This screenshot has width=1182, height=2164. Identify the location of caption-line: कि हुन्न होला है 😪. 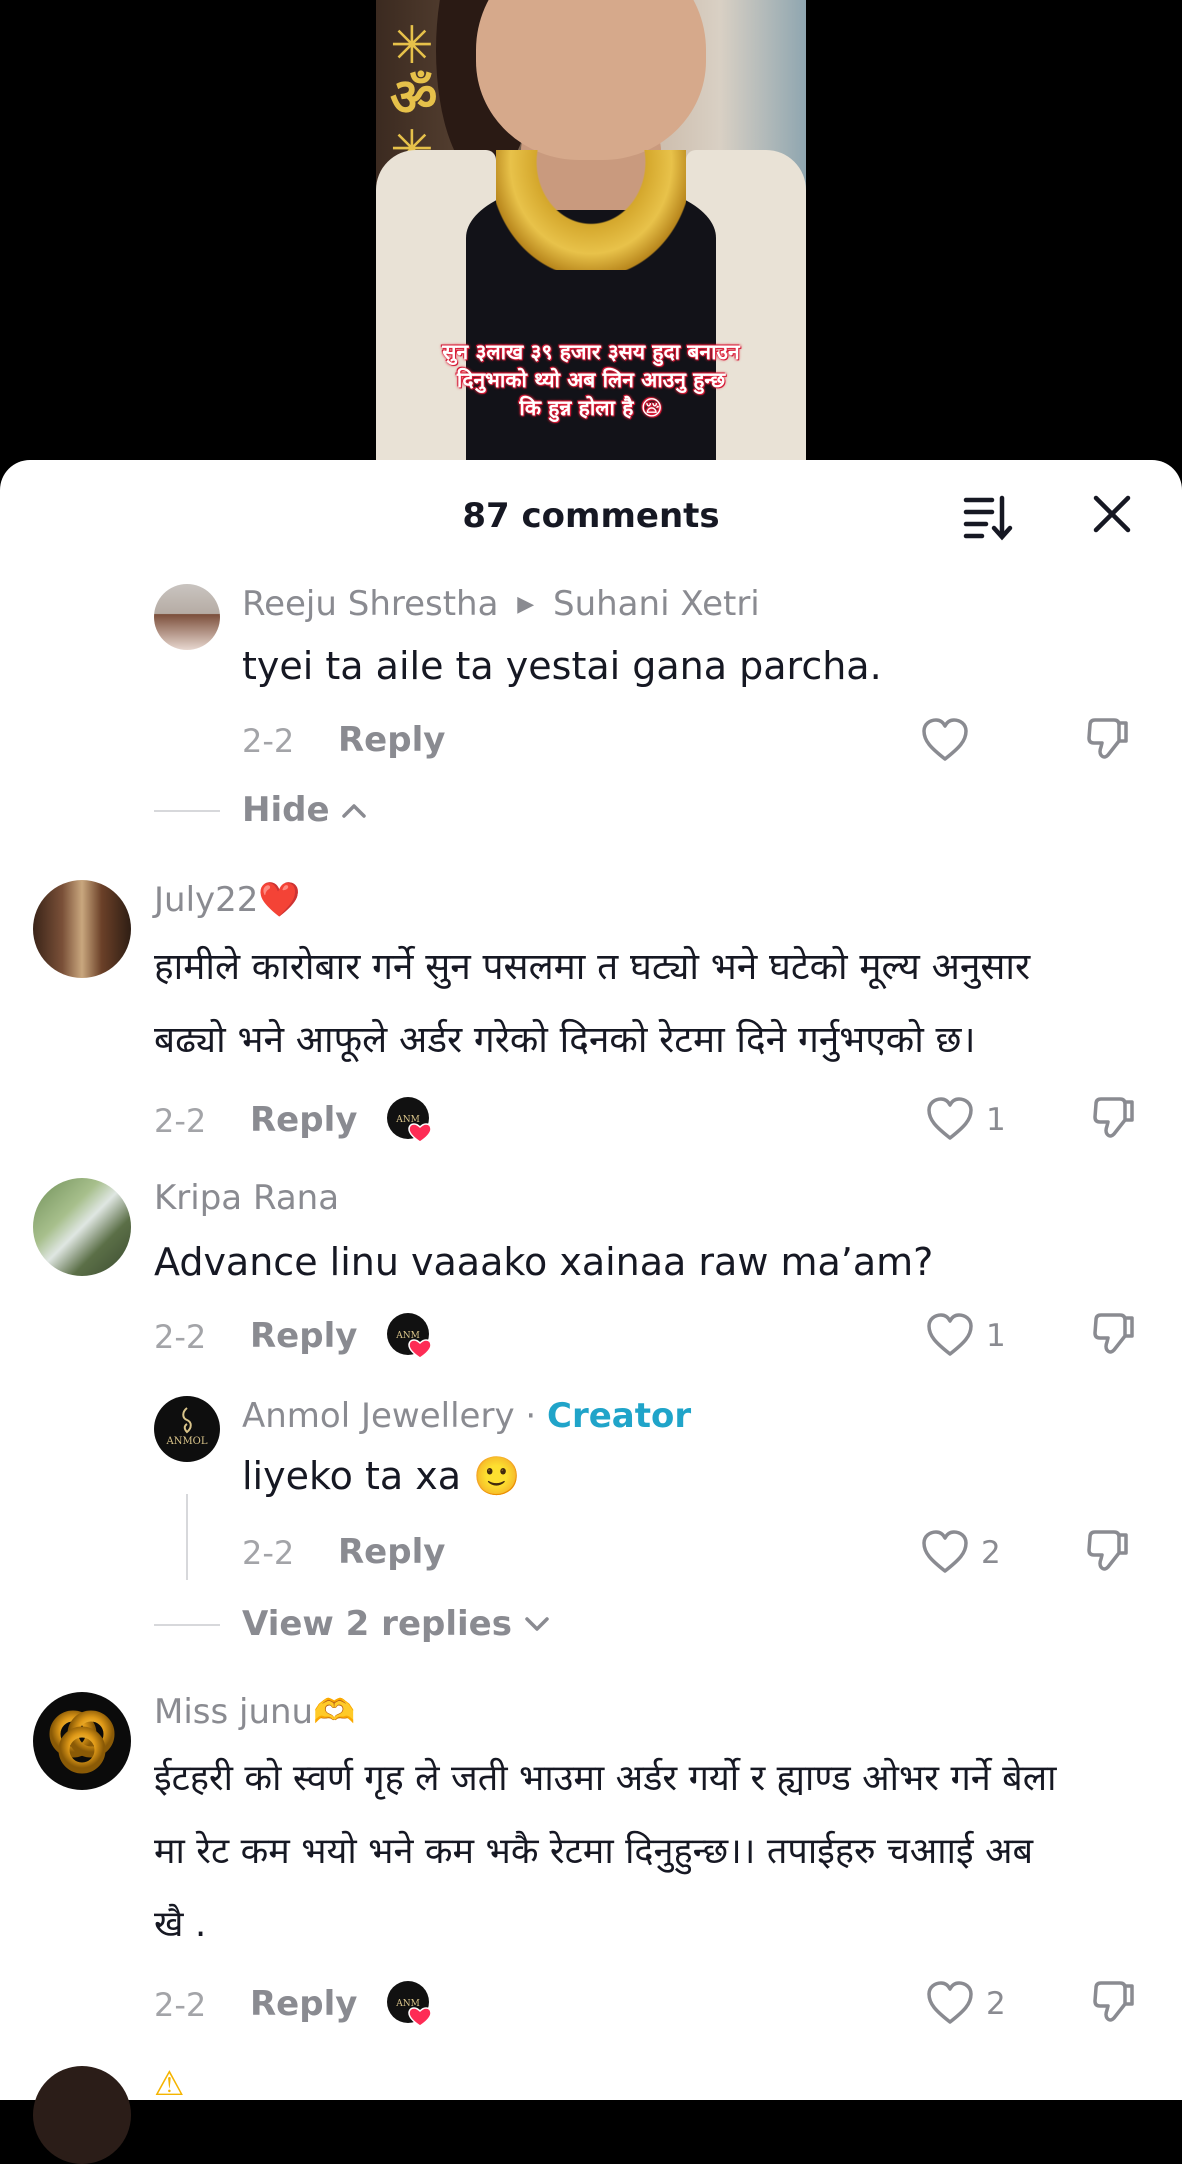
(591, 408).